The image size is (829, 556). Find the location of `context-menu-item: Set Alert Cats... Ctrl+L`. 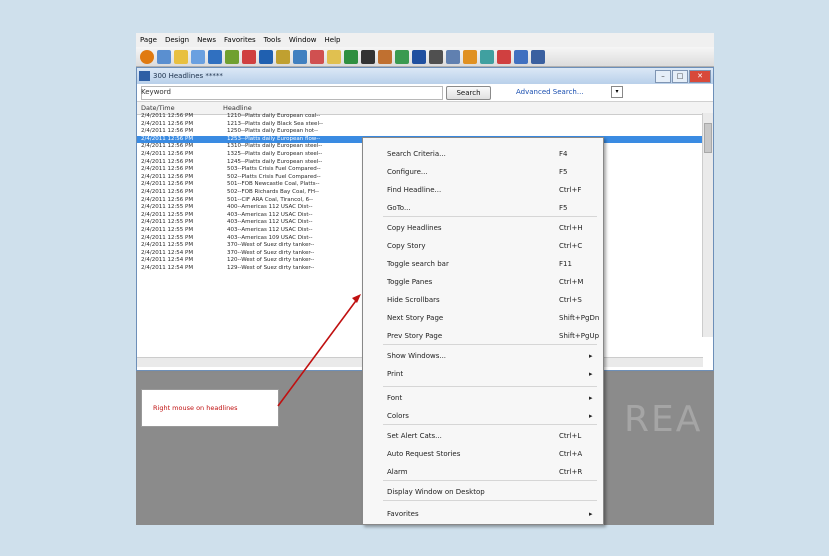

context-menu-item: Set Alert Cats... Ctrl+L is located at coordinates (483, 436).